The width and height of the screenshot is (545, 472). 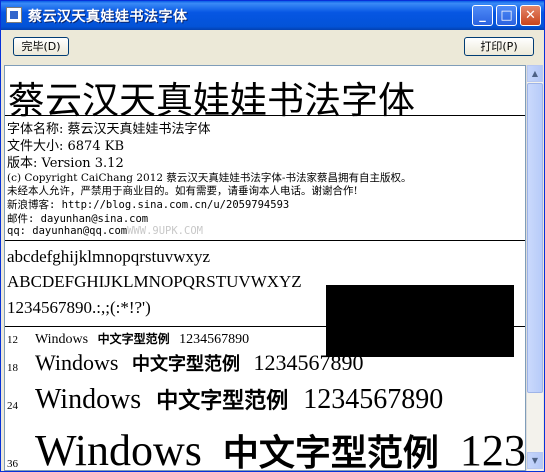 What do you see at coordinates (499, 46) in the screenshot?
I see `print-button: 打印(P)` at bounding box center [499, 46].